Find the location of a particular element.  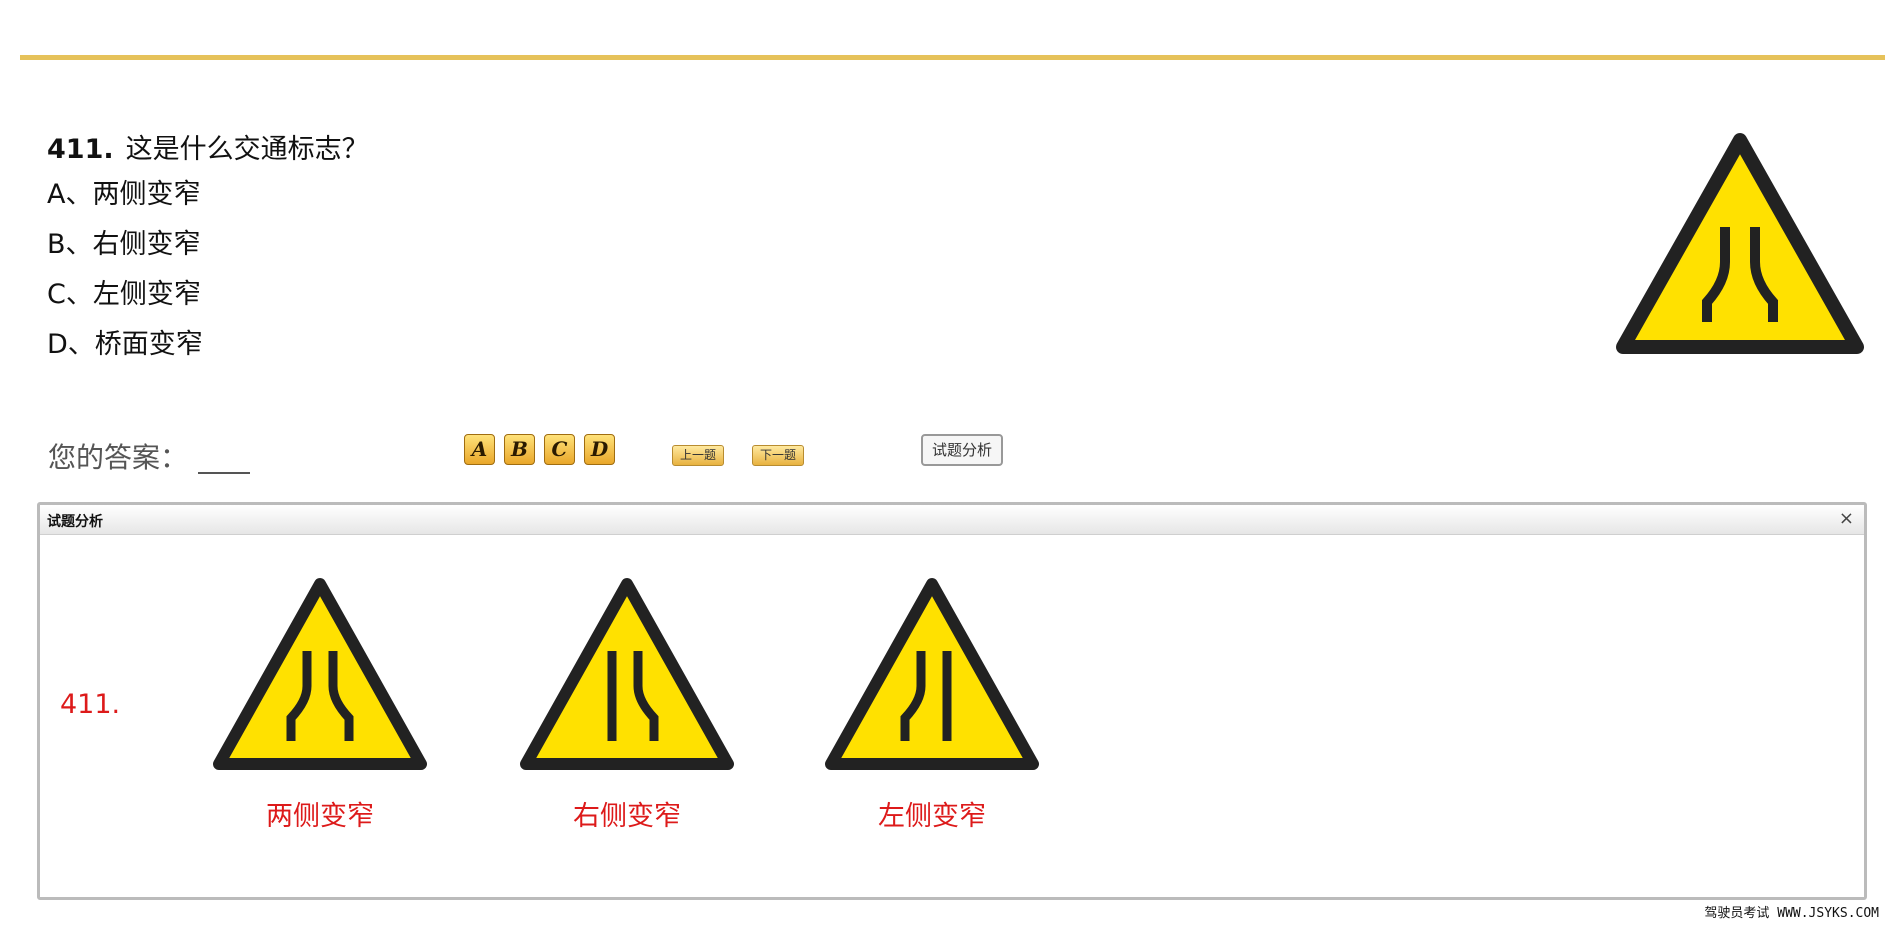

sign-item-left: 左侧变窄 is located at coordinates (932, 704).